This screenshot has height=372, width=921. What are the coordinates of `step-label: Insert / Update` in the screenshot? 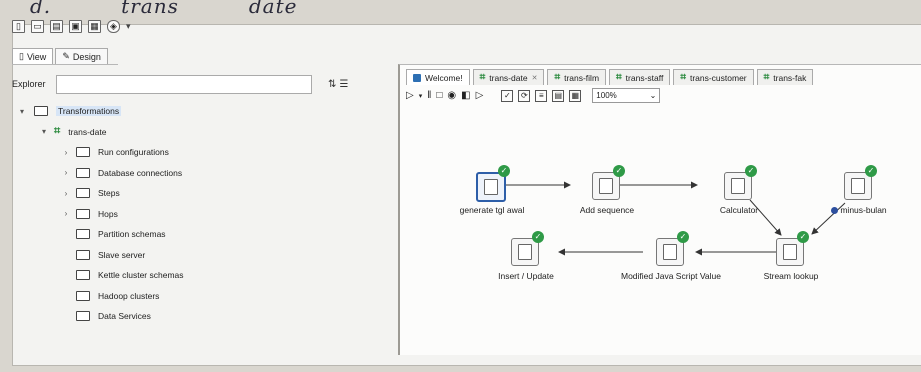 It's located at (526, 276).